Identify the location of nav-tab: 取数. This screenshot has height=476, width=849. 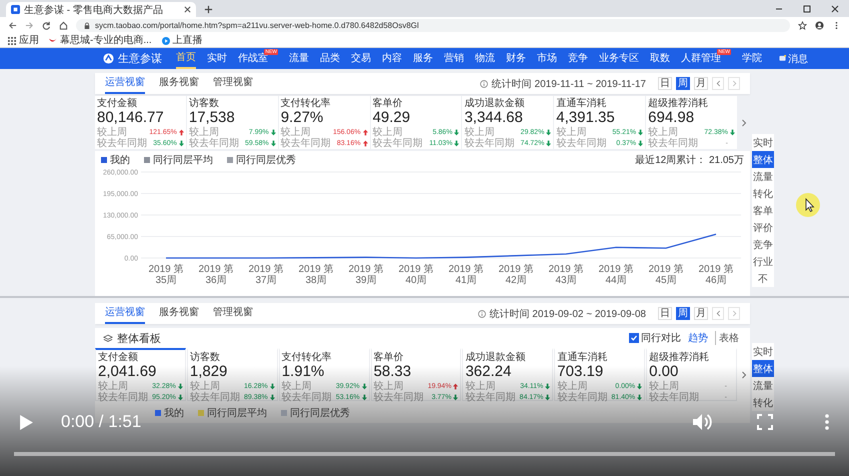
(660, 58).